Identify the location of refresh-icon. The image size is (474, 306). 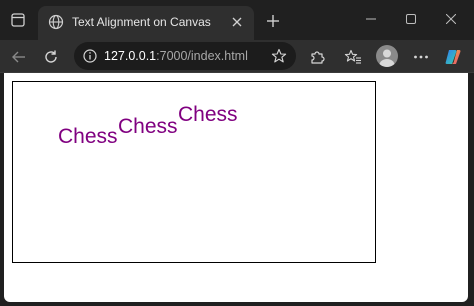
(51, 57).